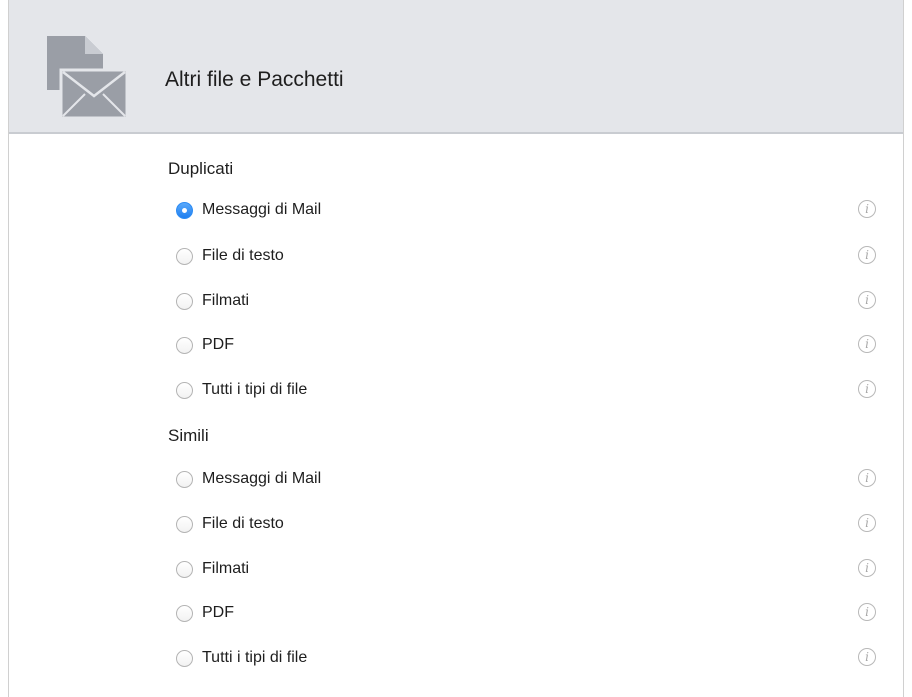  I want to click on radio-duplicati-movies: Filmati i, so click(526, 301).